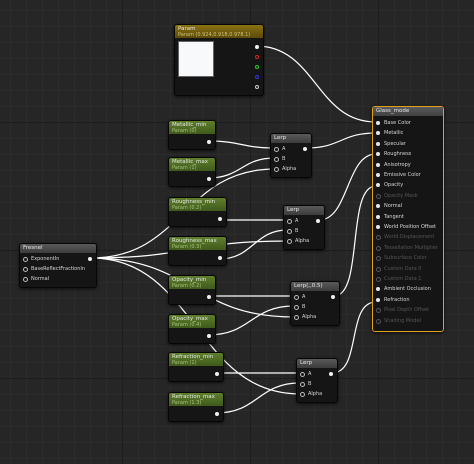  Describe the element at coordinates (219, 31) in the screenshot. I see `param-header: Param Param (0.924,0.918,0.978,1)` at that location.